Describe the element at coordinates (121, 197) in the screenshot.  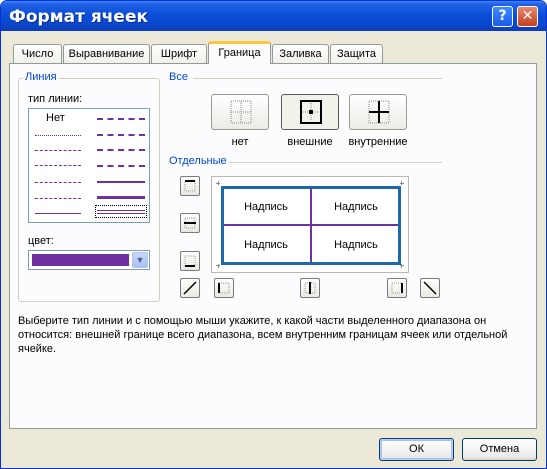
I see `line-style-thick` at that location.